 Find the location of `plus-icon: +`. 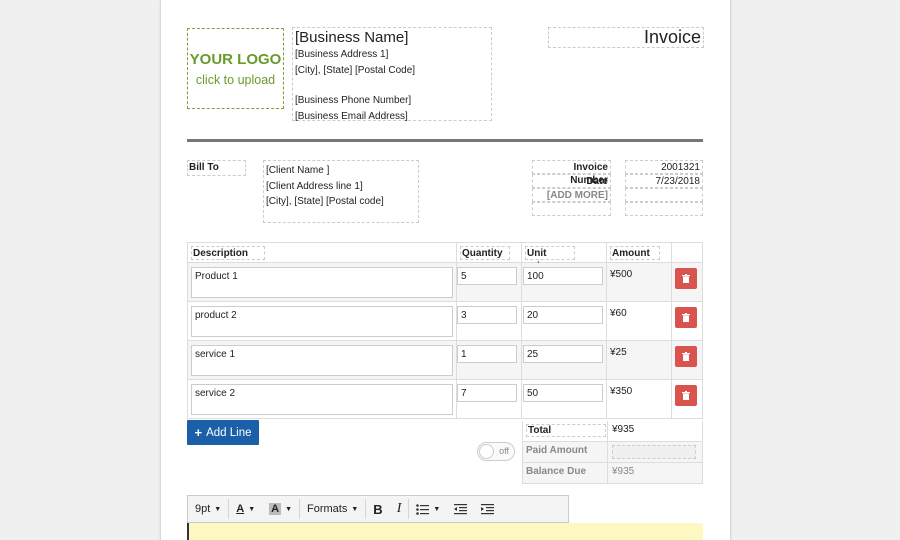

plus-icon: + is located at coordinates (198, 432).